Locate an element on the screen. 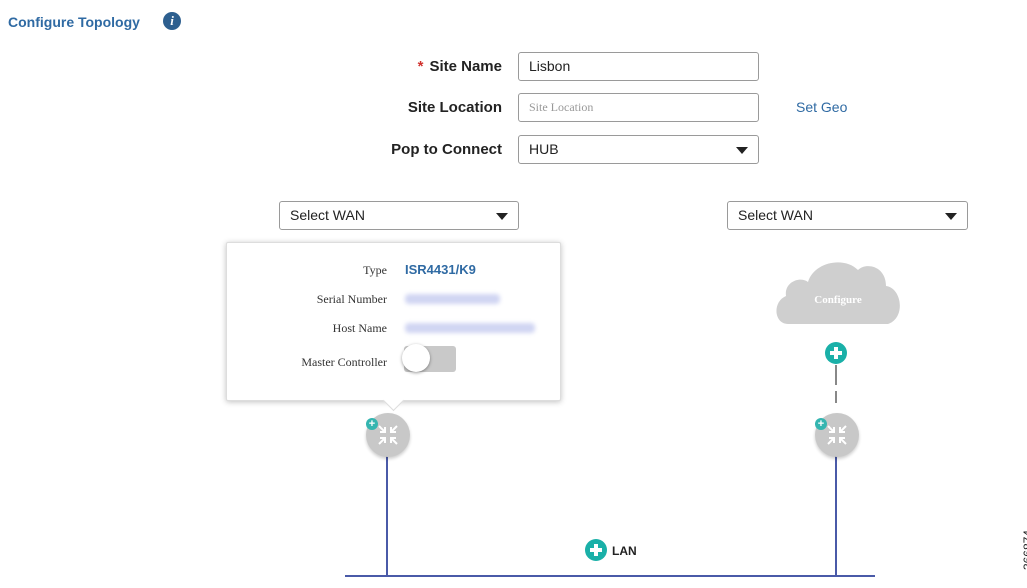 The image size is (1027, 588). configure-cloud: Configure is located at coordinates (838, 290).